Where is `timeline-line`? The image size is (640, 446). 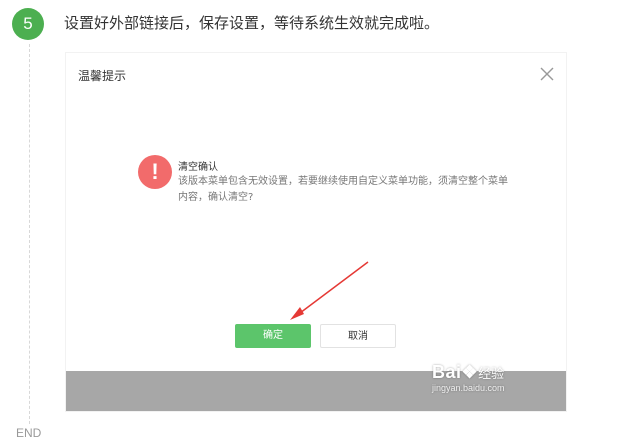 timeline-line is located at coordinates (29, 234).